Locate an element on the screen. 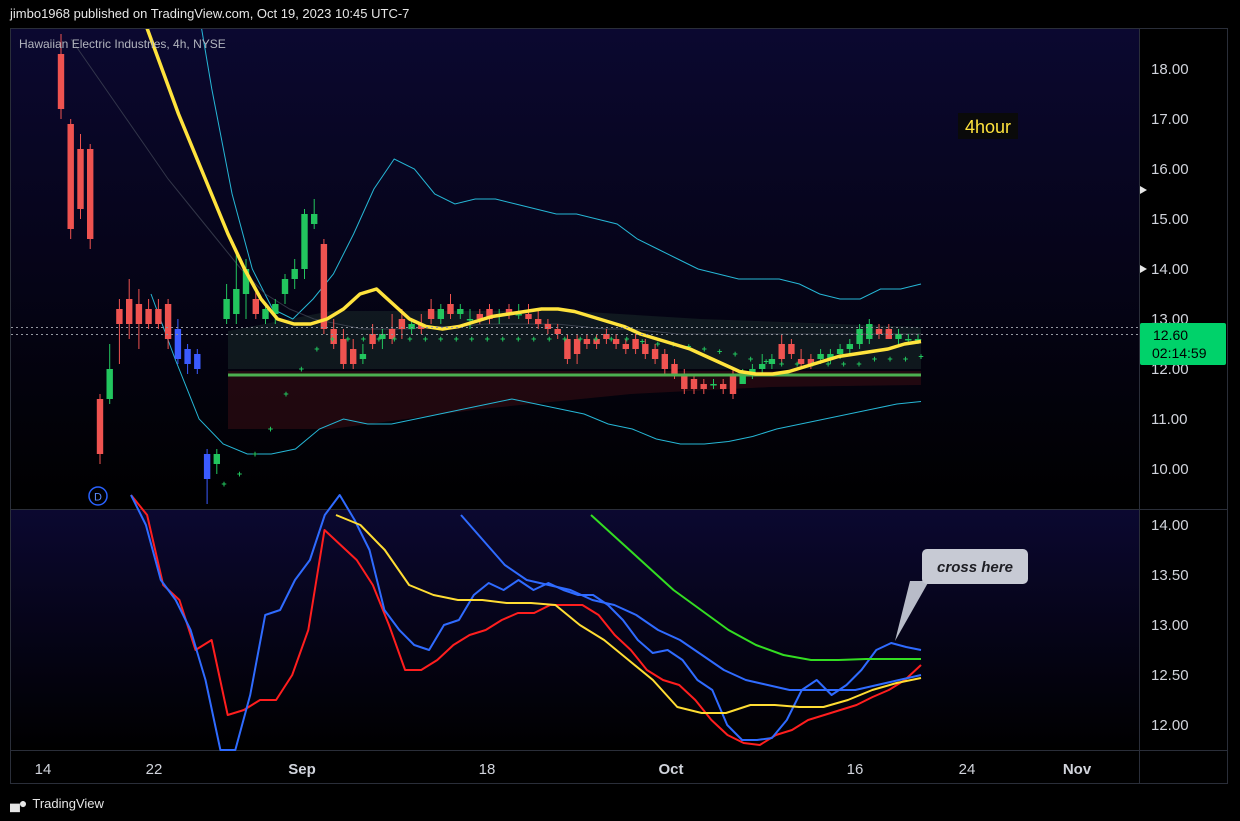  time-tick-label: 18 is located at coordinates (487, 769).